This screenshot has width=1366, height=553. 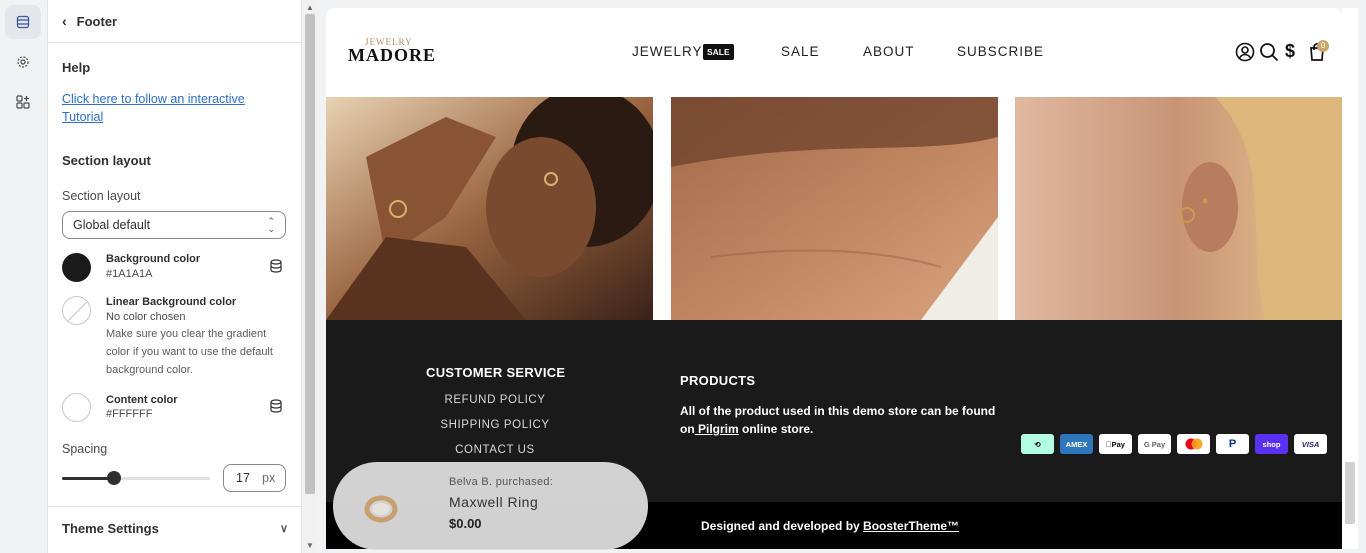 I want to click on shop-pay-icon: shop, so click(x=1271, y=444).